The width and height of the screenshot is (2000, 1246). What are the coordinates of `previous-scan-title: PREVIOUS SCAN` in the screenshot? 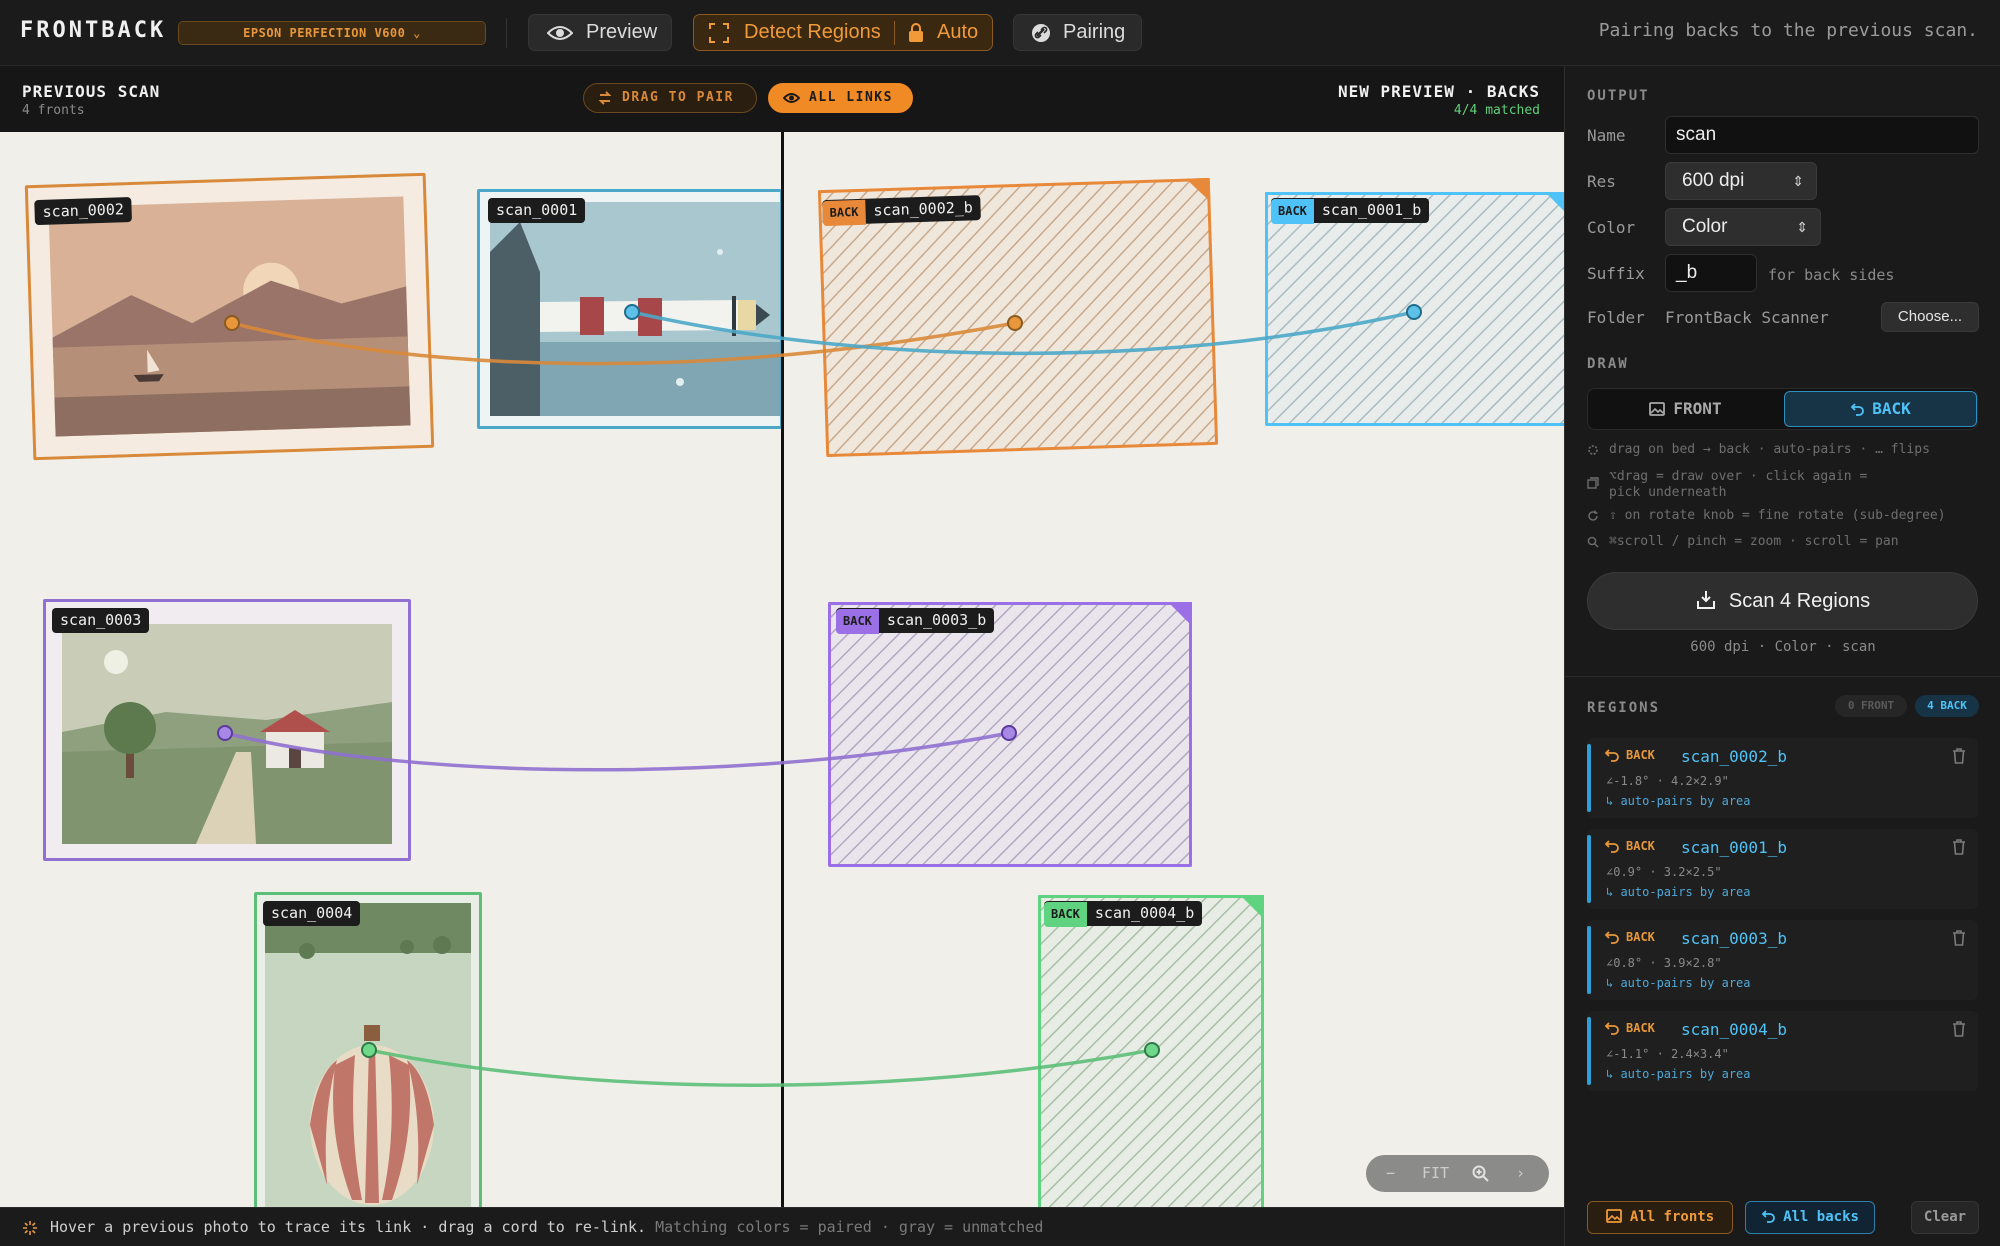 It's located at (91, 91).